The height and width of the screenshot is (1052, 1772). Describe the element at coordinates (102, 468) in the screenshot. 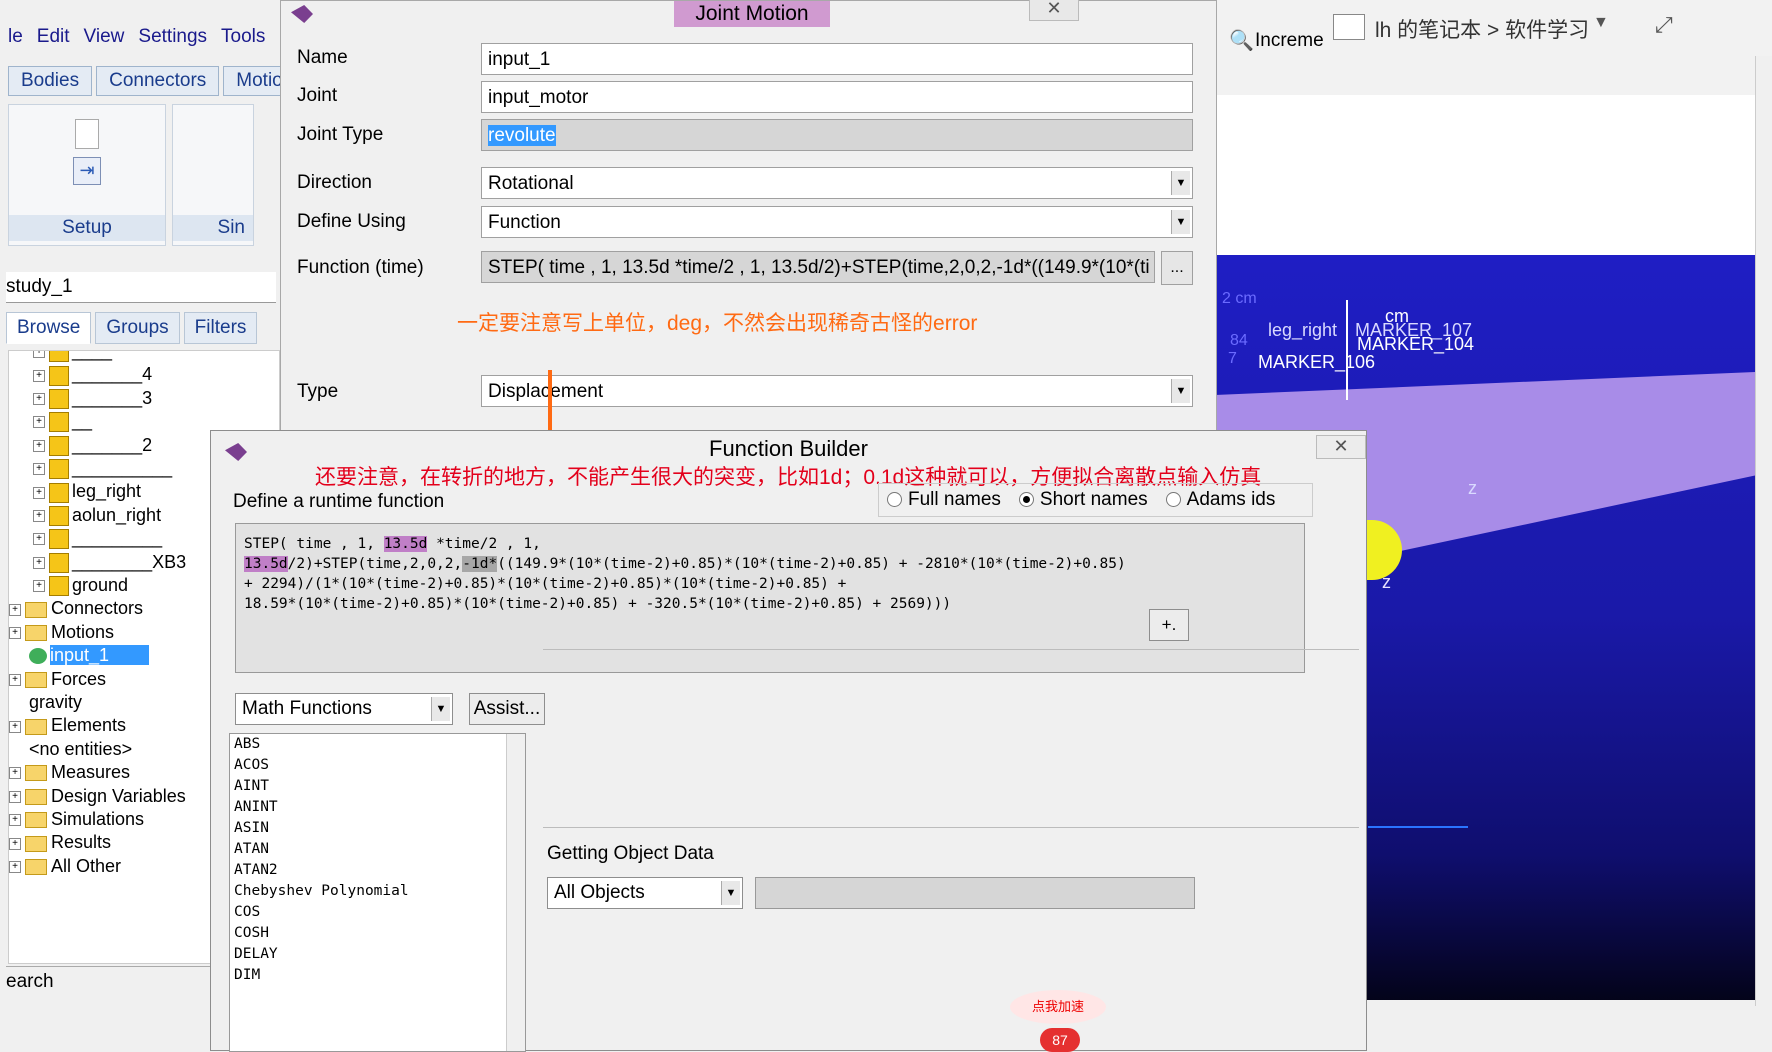

I see `tree-item: + __________` at that location.